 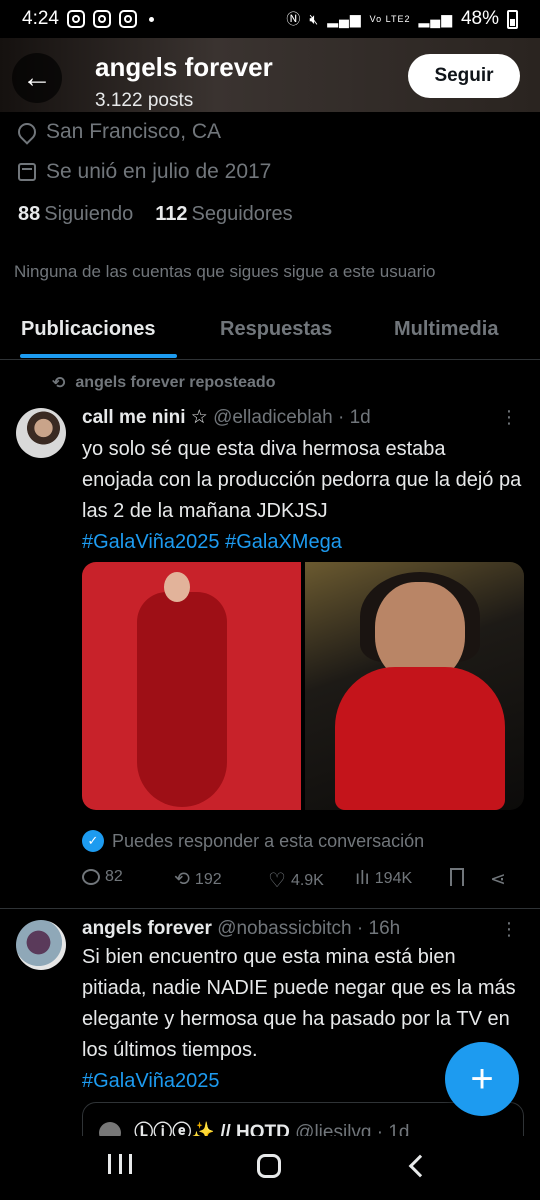 I want to click on following-link: 88 Siguiendo, so click(x=75, y=214).